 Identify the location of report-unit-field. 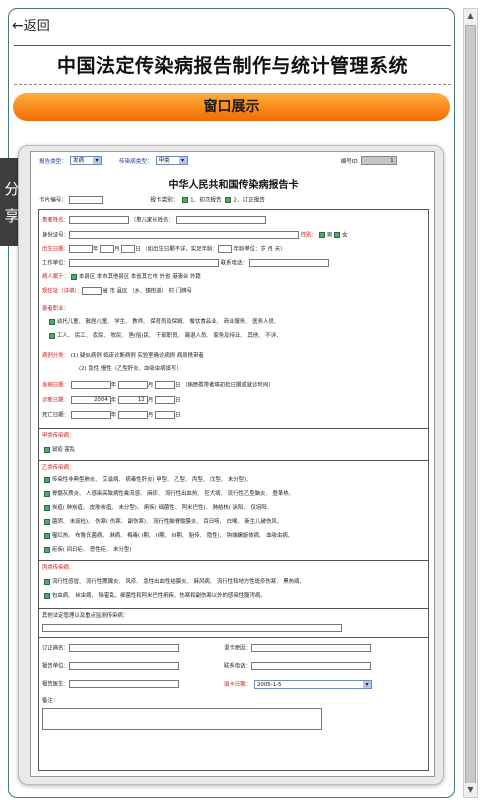
(123, 666).